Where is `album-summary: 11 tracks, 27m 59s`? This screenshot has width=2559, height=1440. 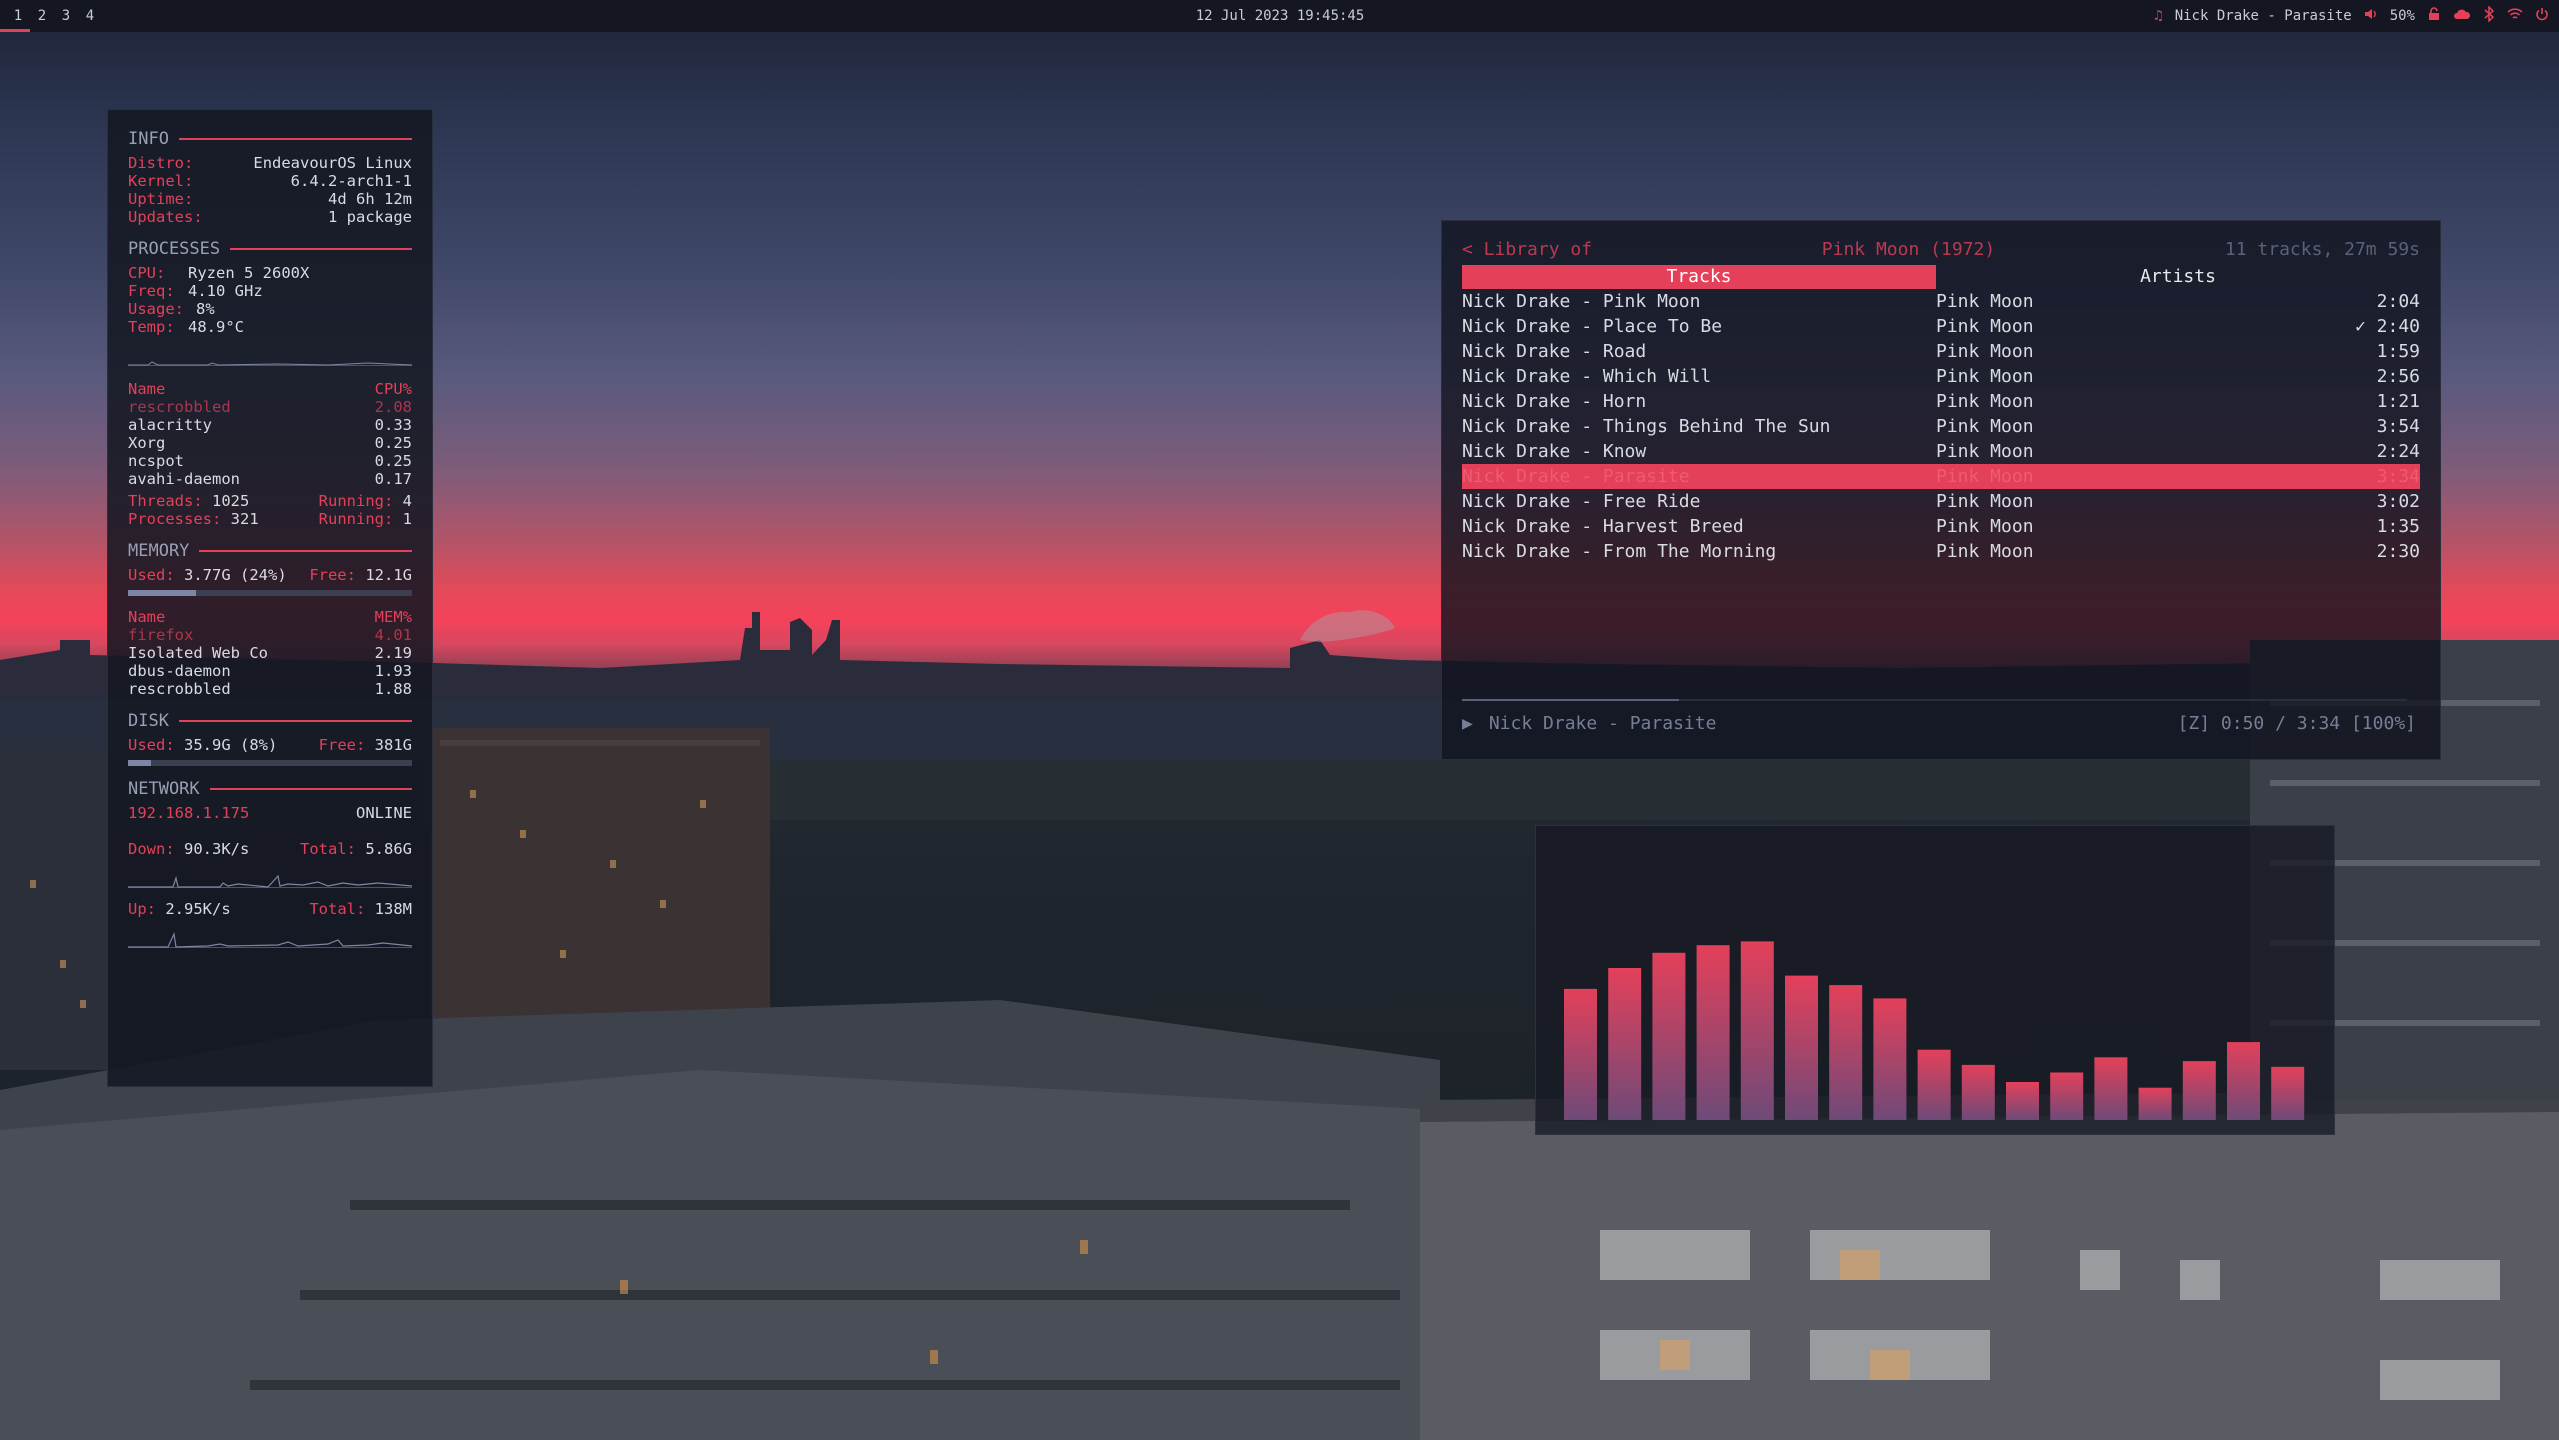
album-summary: 11 tracks, 27m 59s is located at coordinates (2322, 249).